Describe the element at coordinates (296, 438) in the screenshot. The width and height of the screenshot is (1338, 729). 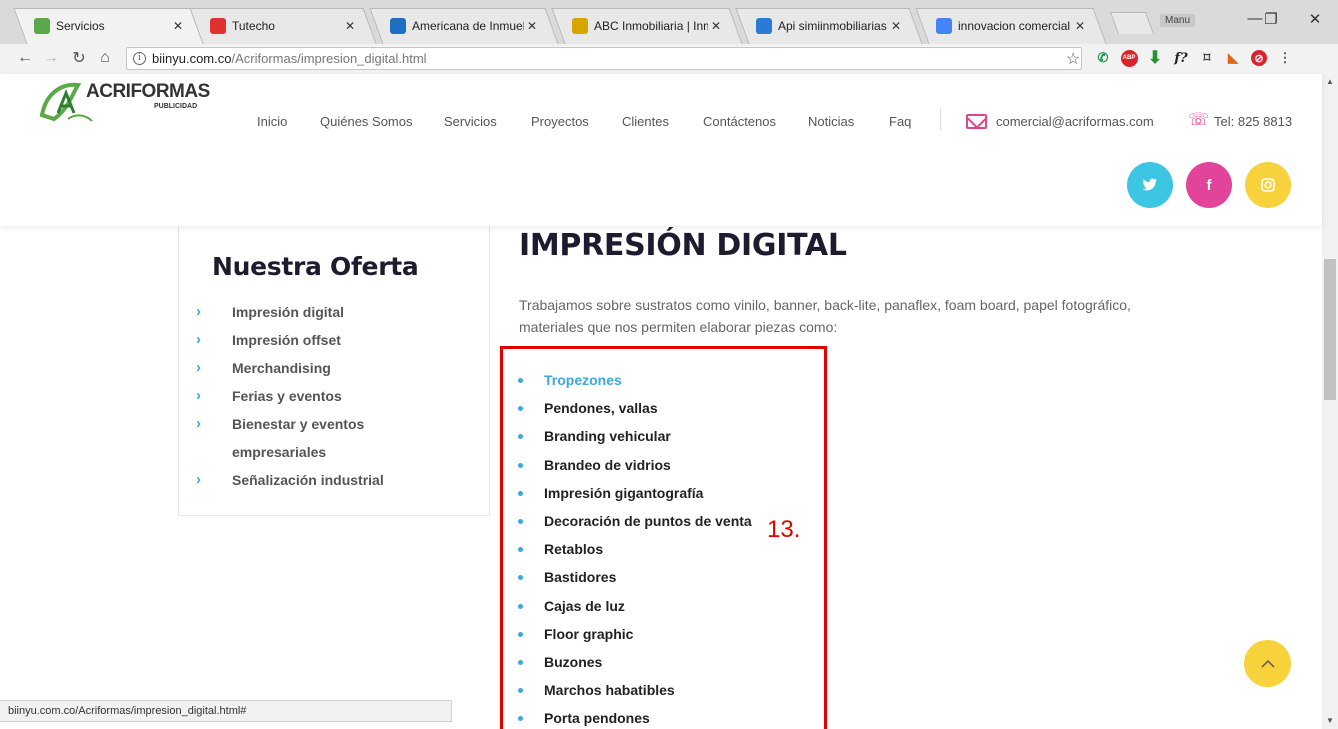
I see `offer-item-bienestar: › Bienestar y eventos empresariales` at that location.